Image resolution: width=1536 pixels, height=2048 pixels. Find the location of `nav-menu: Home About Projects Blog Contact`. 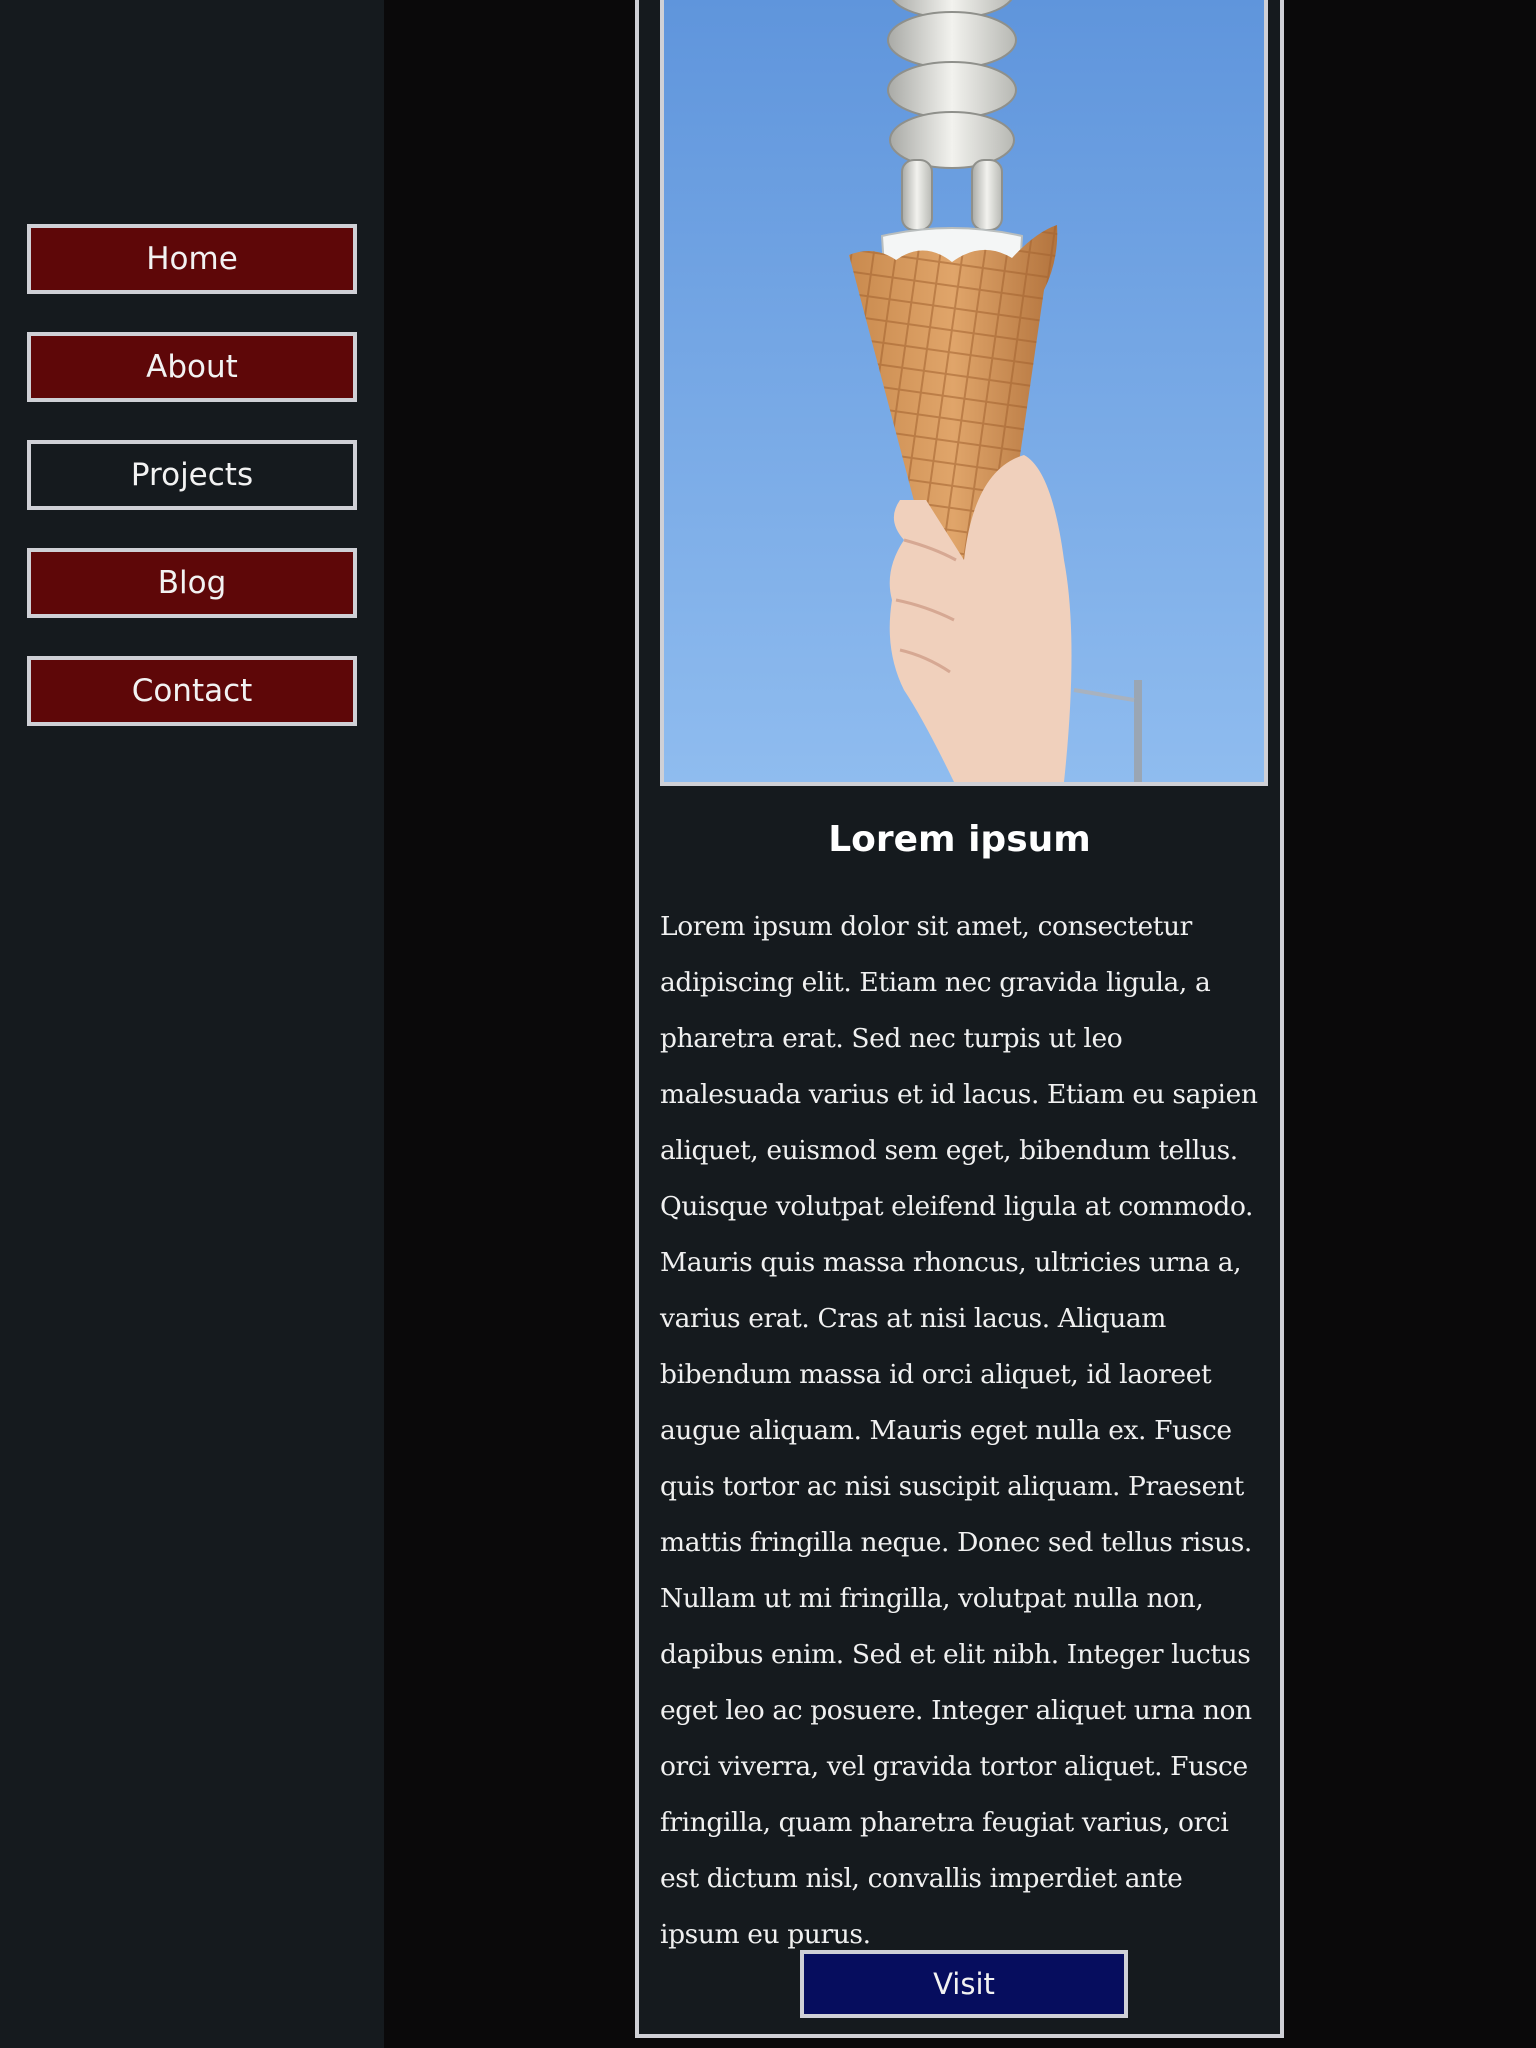

nav-menu: Home About Projects Blog Contact is located at coordinates (192, 494).